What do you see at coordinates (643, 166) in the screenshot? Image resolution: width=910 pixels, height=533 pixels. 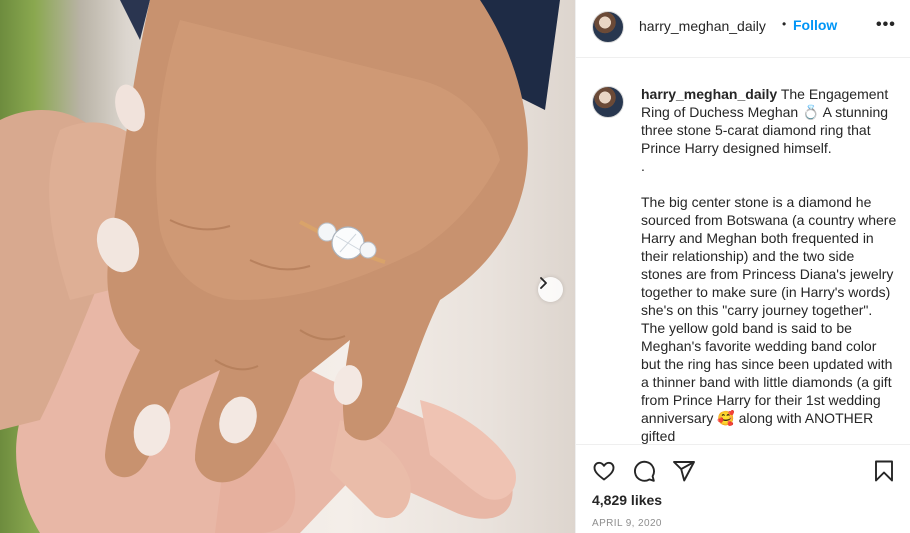 I see `caption-text-2: .` at bounding box center [643, 166].